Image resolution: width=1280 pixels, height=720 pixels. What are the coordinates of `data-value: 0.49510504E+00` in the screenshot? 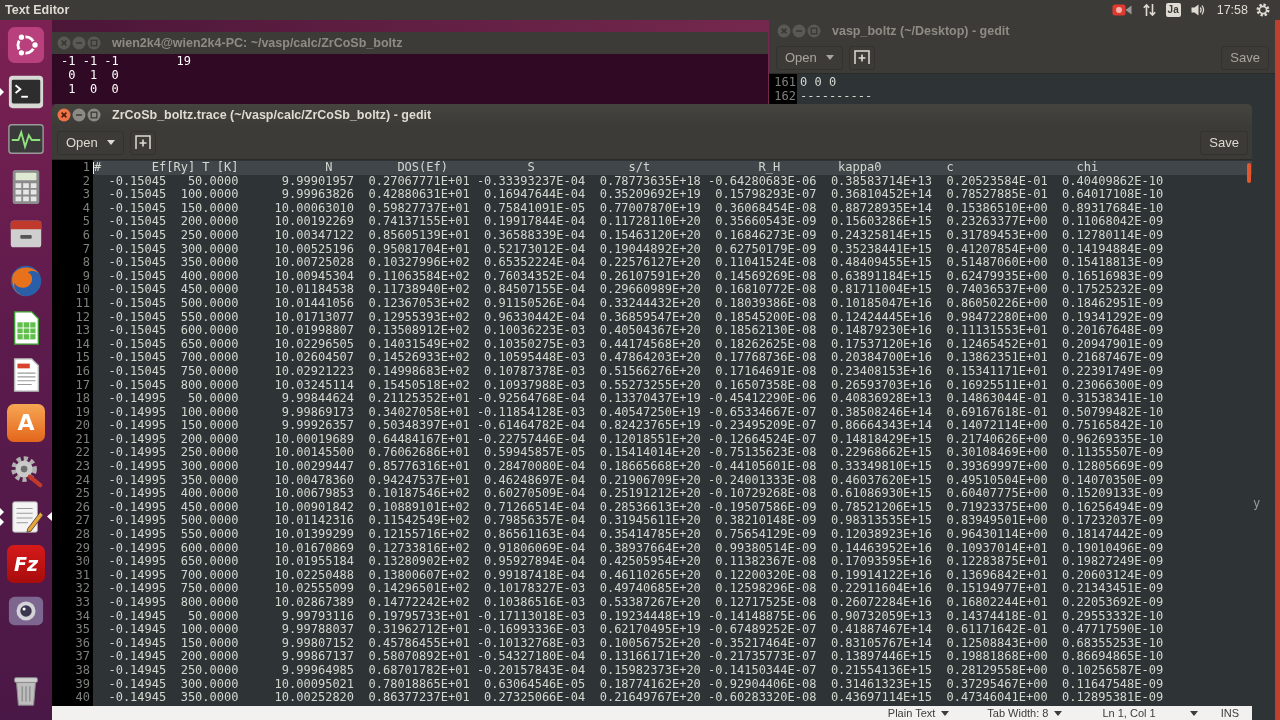 It's located at (997, 479).